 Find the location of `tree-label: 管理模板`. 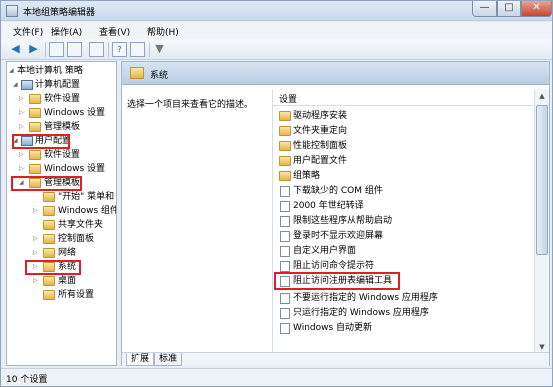

tree-label: 管理模板 is located at coordinates (62, 127).